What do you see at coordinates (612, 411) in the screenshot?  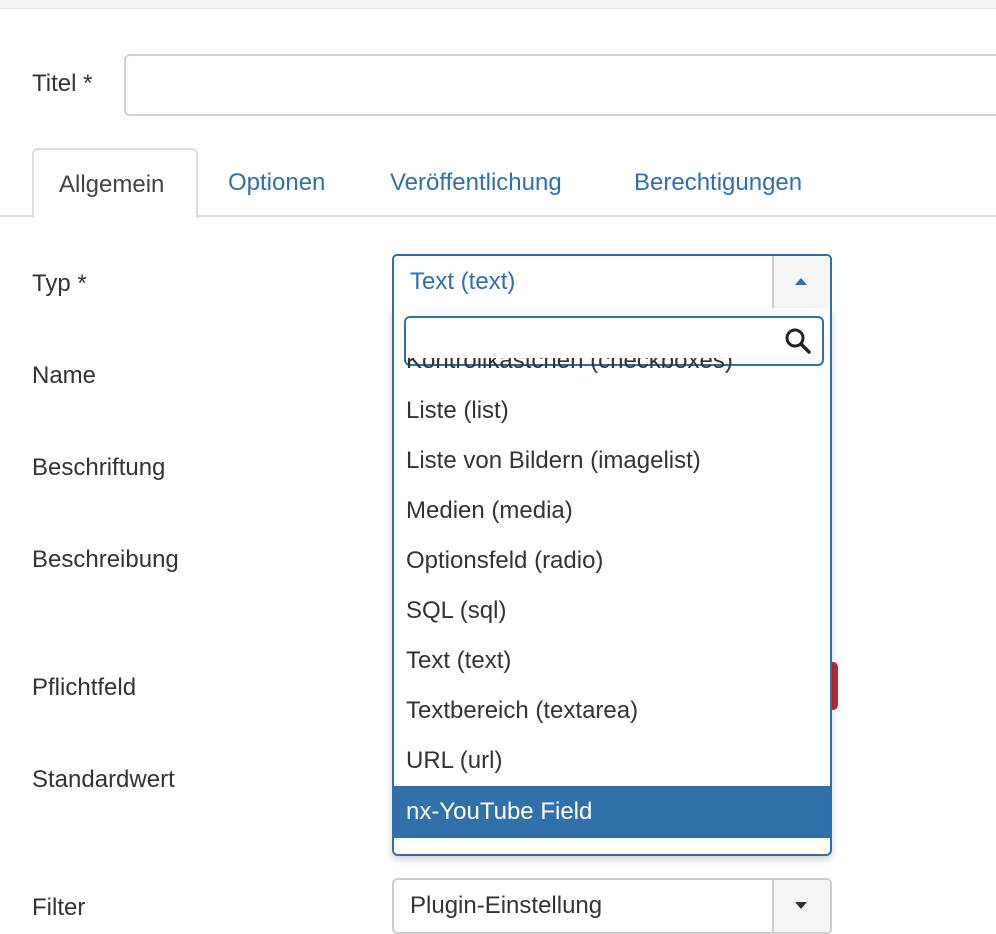 I see `option-list: Liste (list)` at bounding box center [612, 411].